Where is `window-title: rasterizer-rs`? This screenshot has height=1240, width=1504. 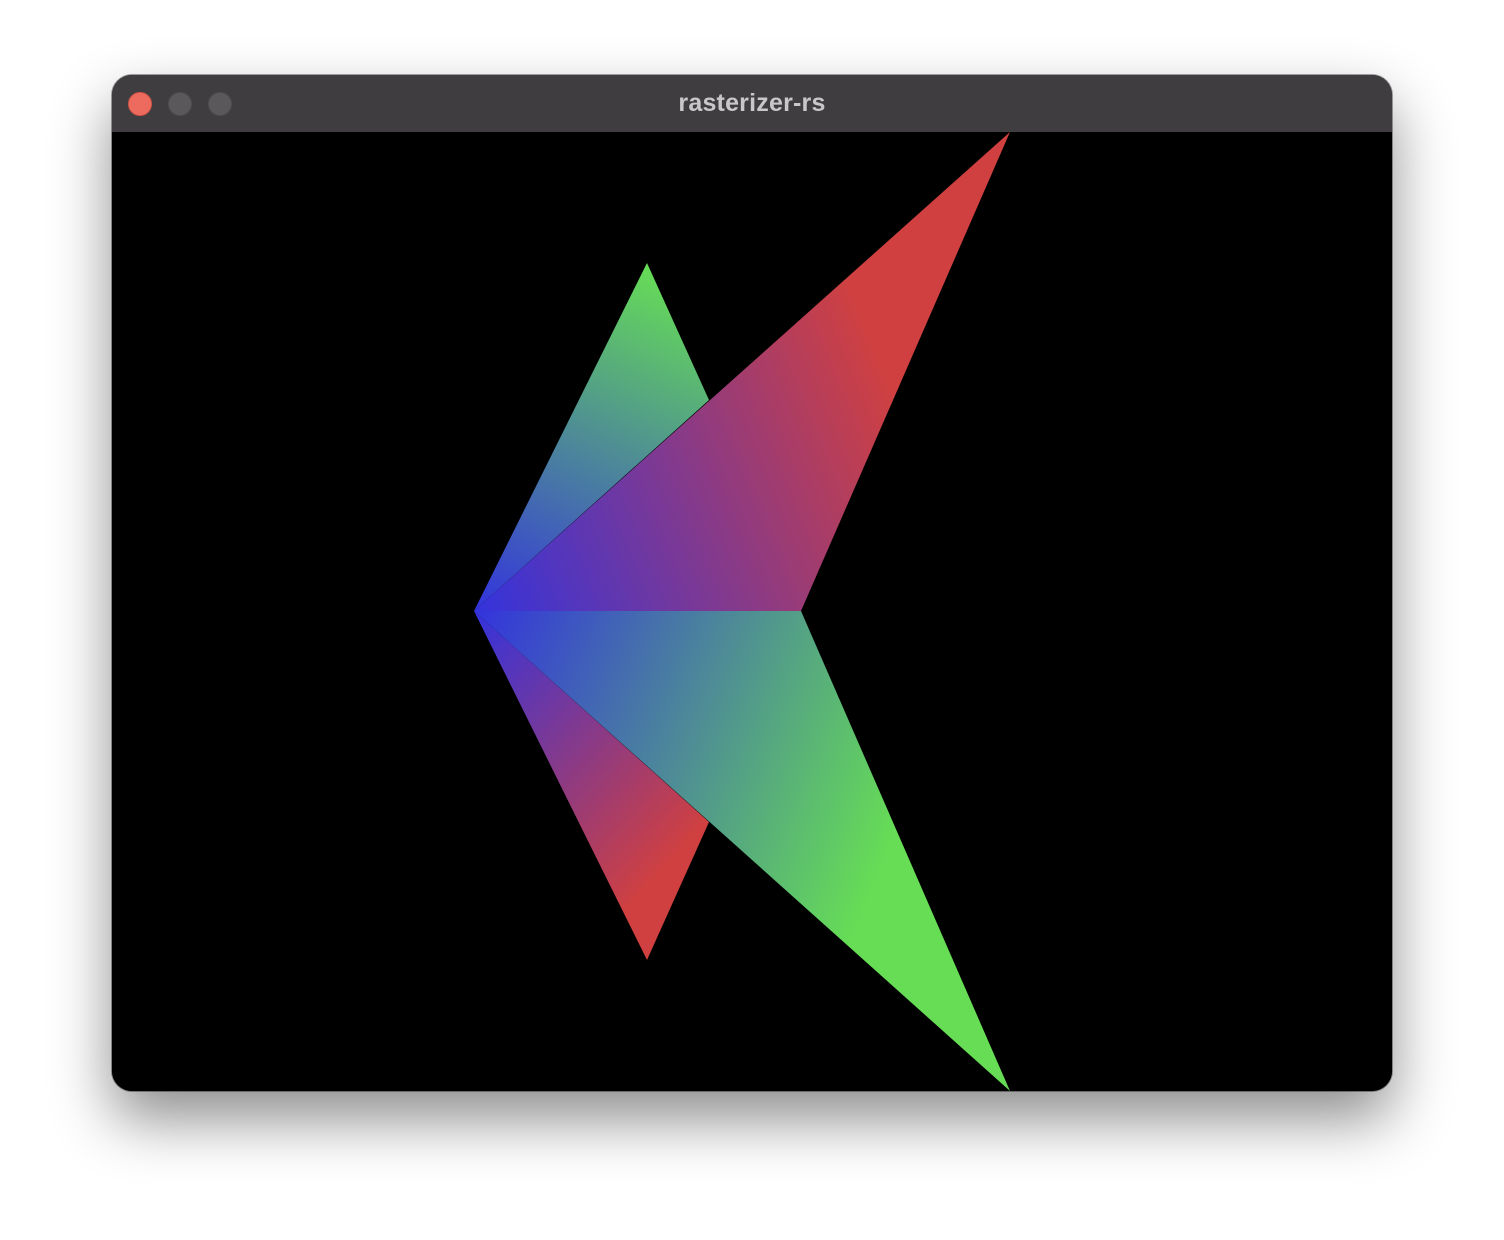 window-title: rasterizer-rs is located at coordinates (752, 103).